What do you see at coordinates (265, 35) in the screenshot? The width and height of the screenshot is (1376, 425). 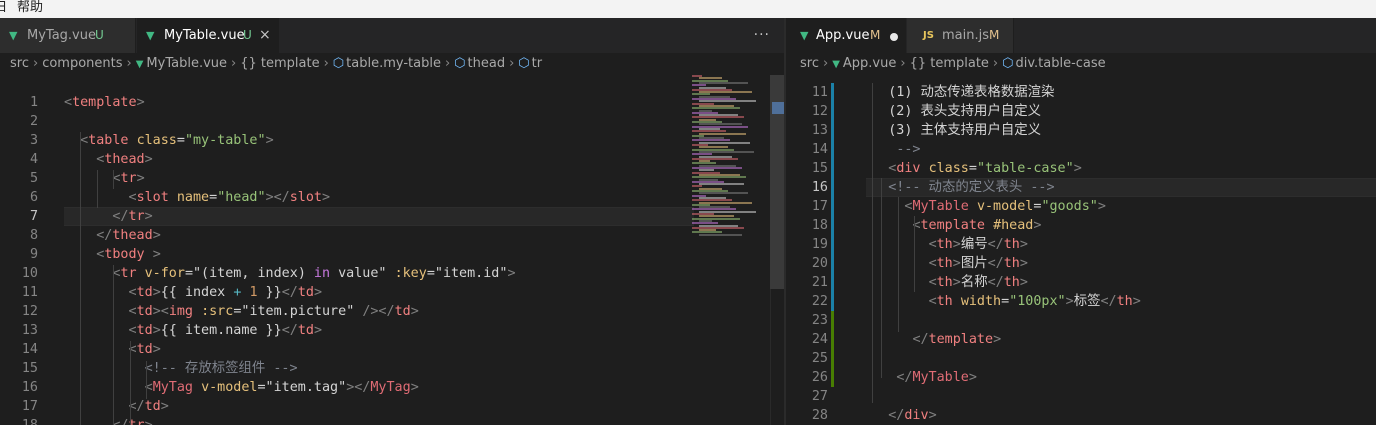 I see `close-icon: ×` at bounding box center [265, 35].